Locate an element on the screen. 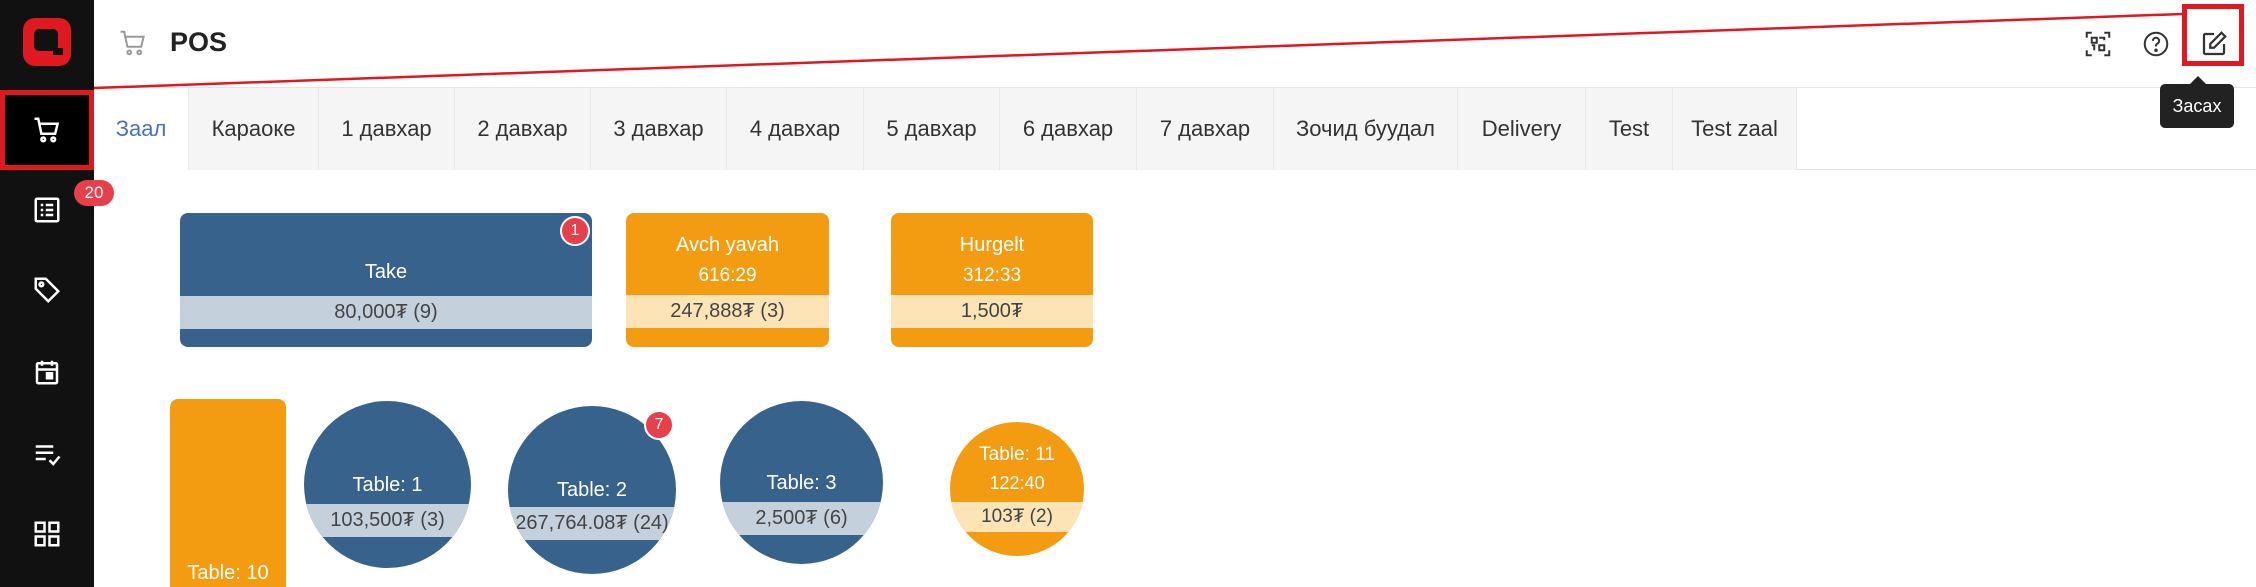 This screenshot has height=587, width=2256. table-amount: 267,764.08₮ (24) is located at coordinates (592, 523).